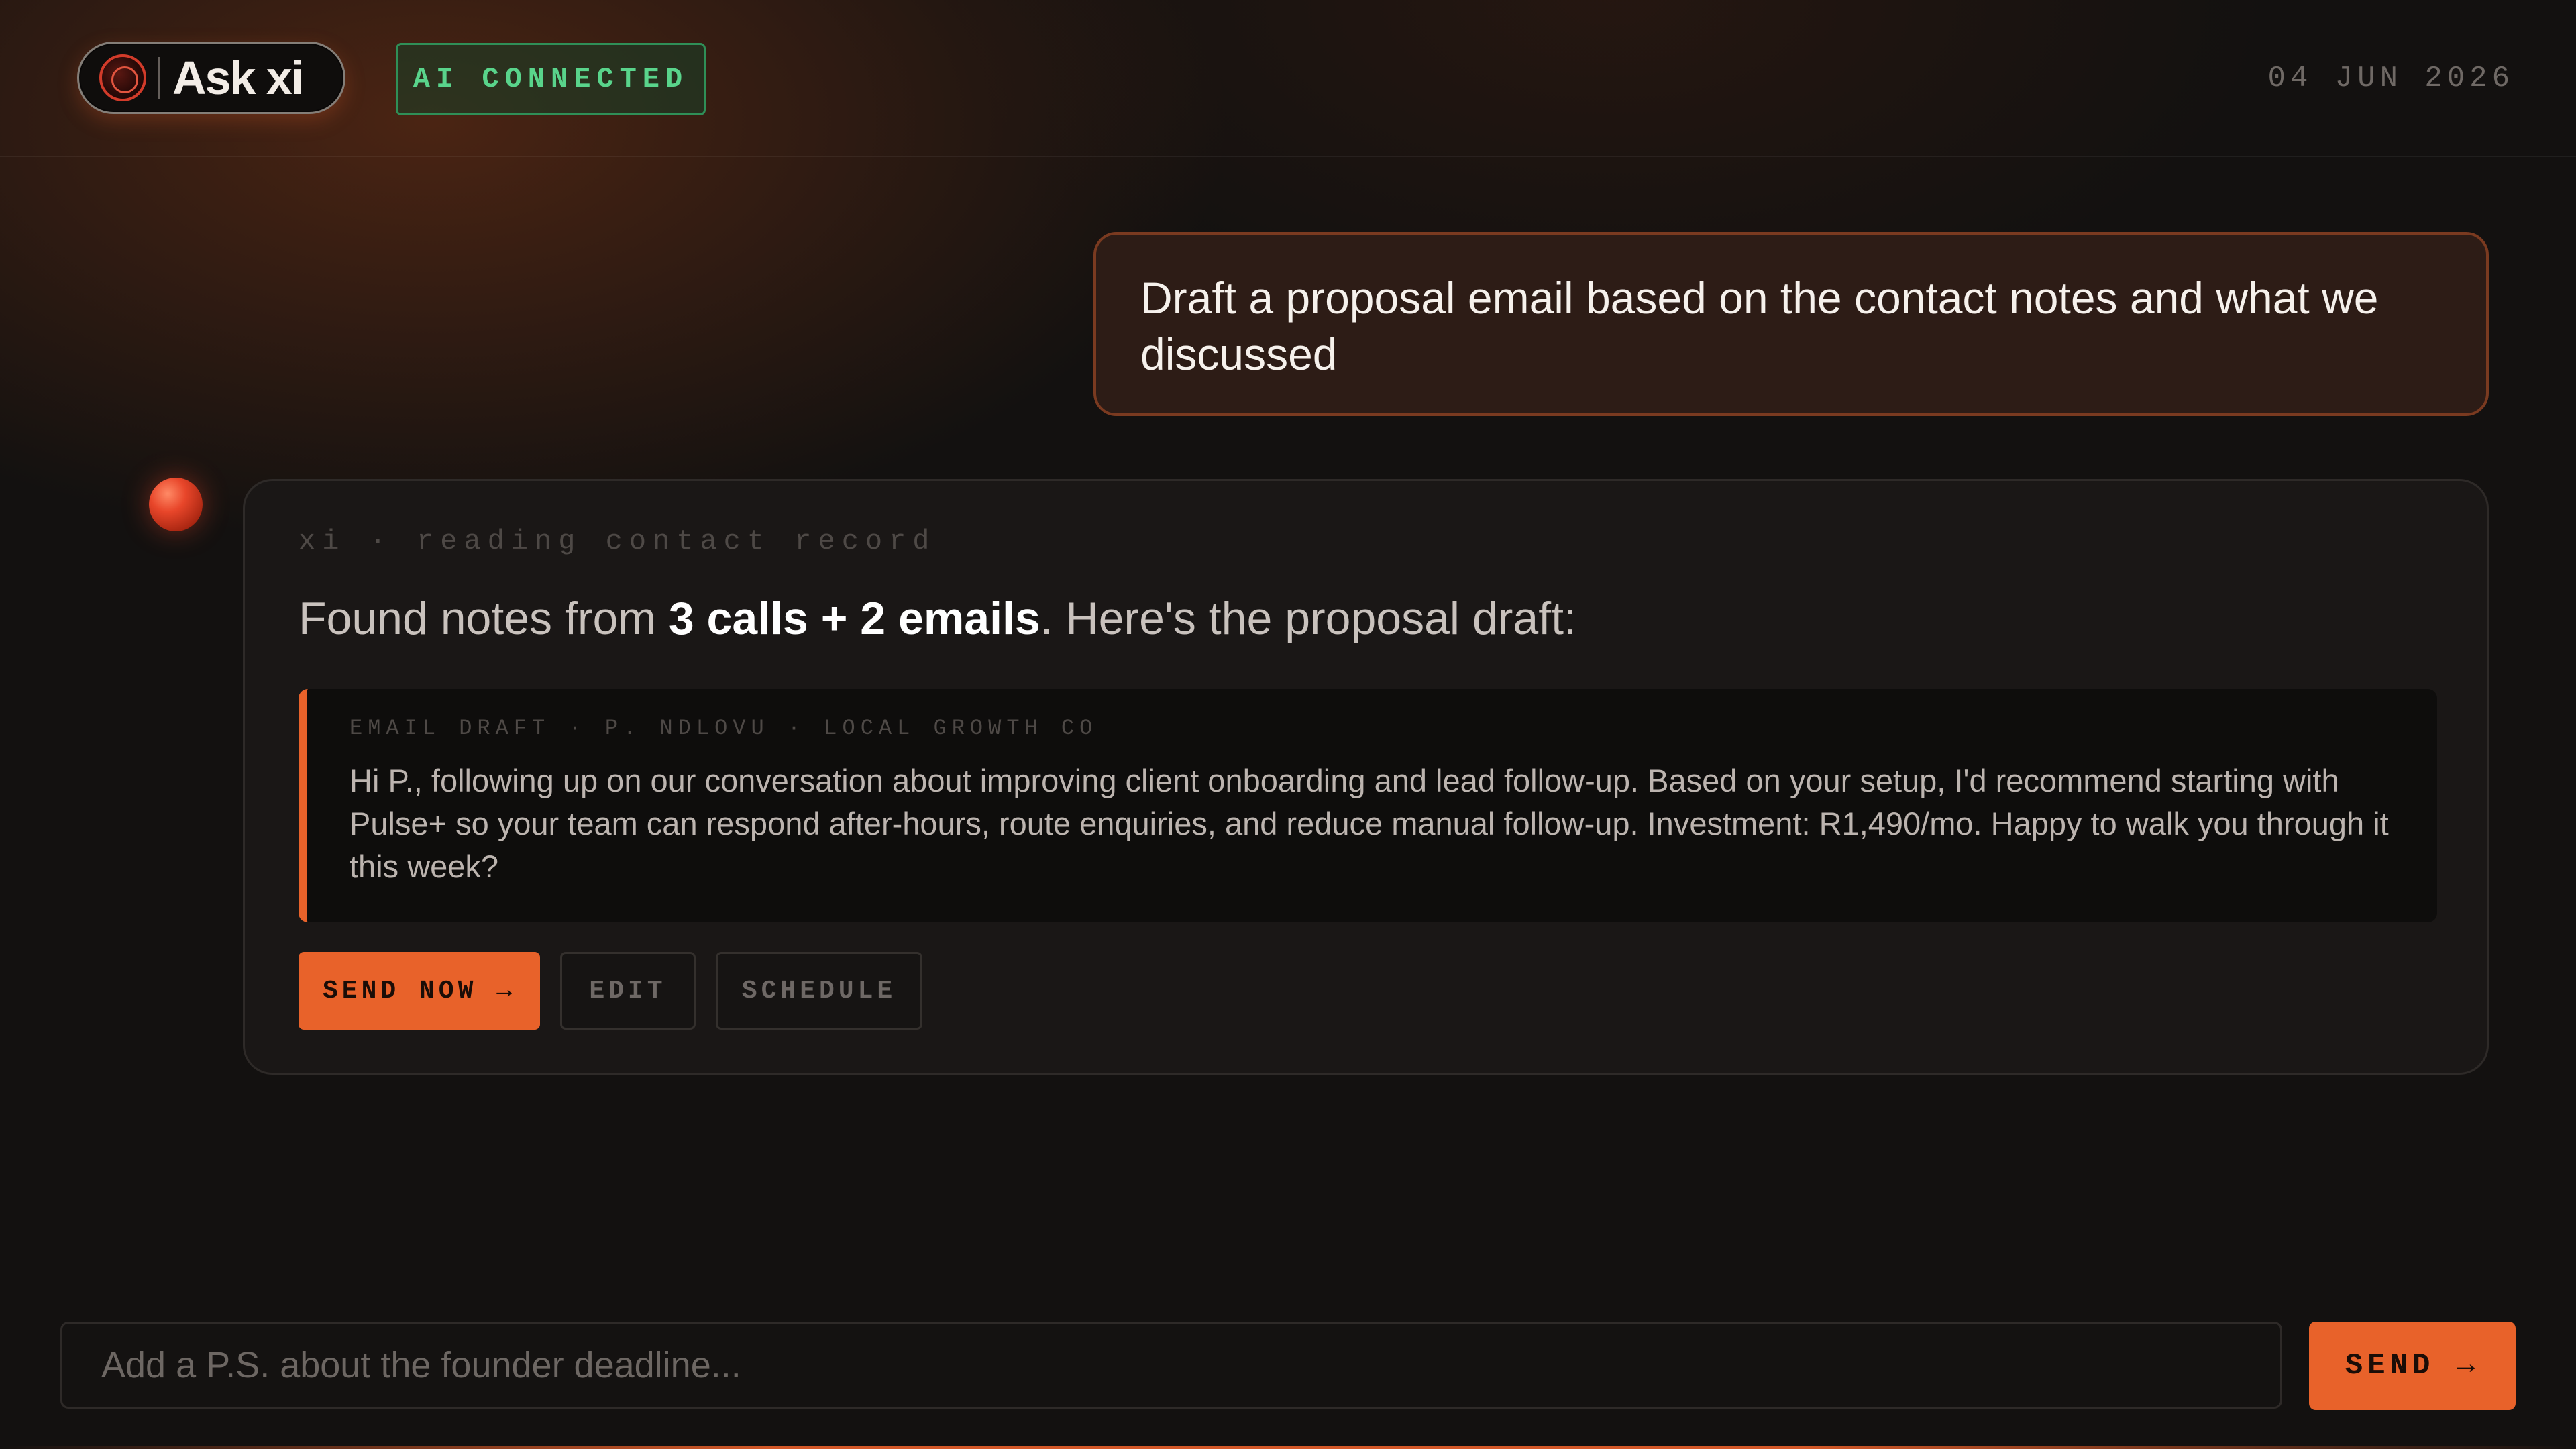 Image resolution: width=2576 pixels, height=1449 pixels. What do you see at coordinates (854, 618) in the screenshot?
I see `ai-intro-highlight: 3 calls + 2 emails` at bounding box center [854, 618].